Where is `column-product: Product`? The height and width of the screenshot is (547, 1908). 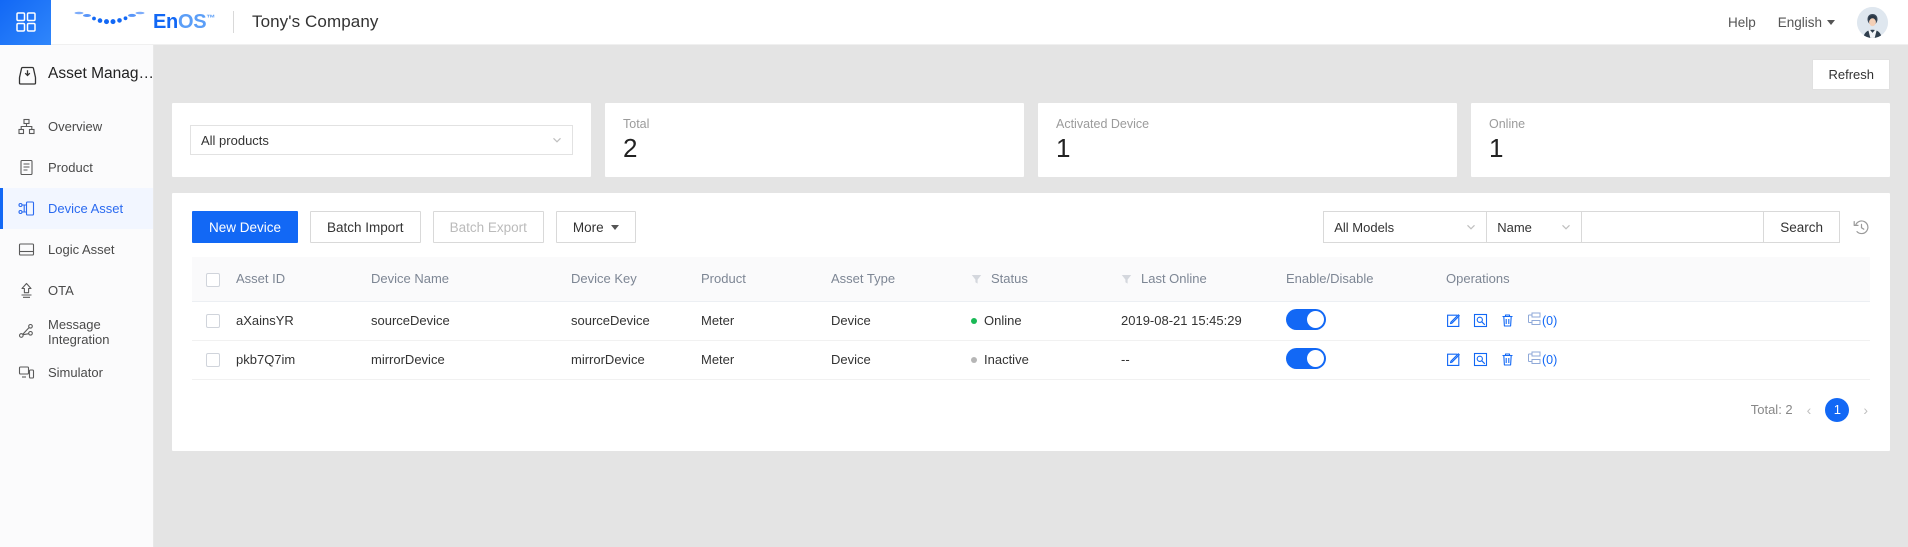 column-product: Product is located at coordinates (758, 279).